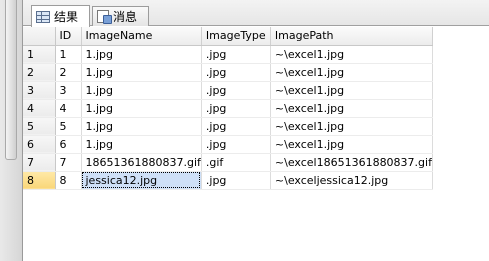 This screenshot has width=489, height=261. What do you see at coordinates (39, 54) in the screenshot?
I see `row-number: 1` at bounding box center [39, 54].